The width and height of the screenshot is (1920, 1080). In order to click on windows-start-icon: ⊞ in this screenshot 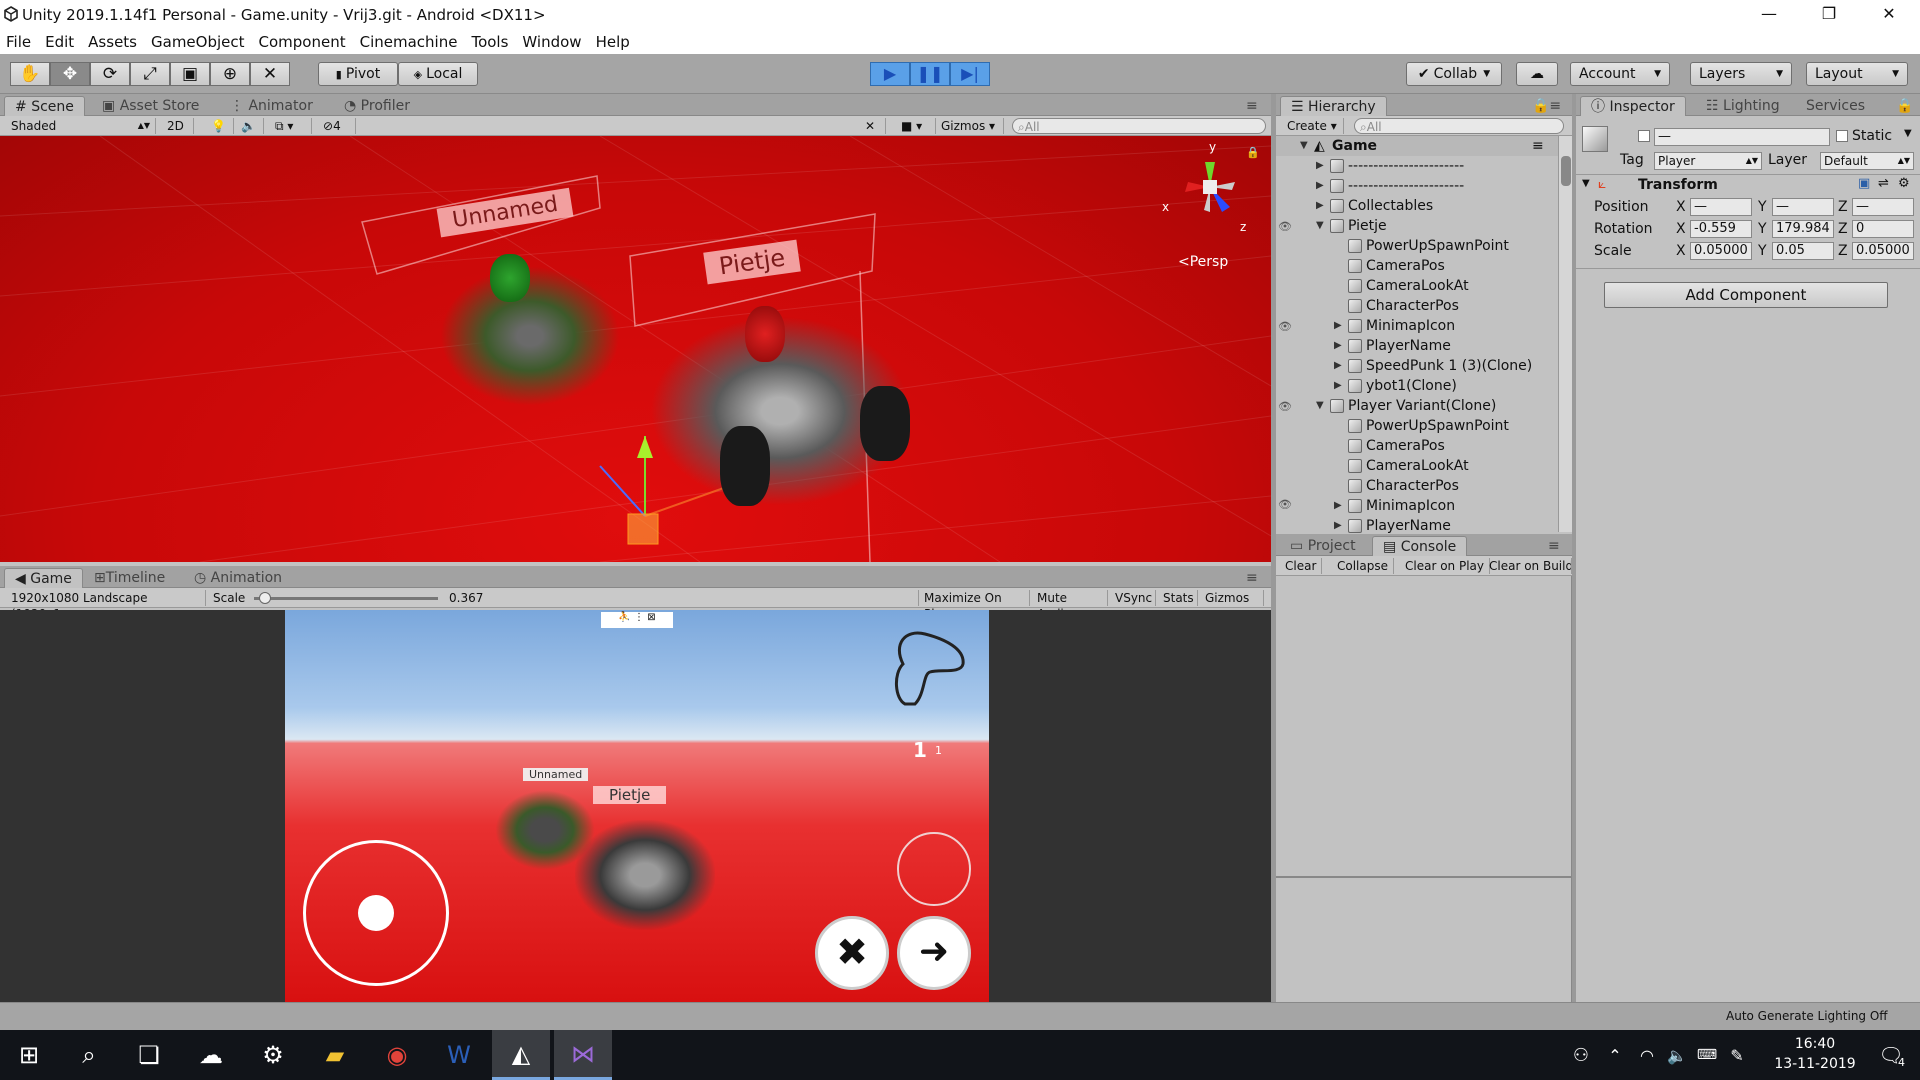, I will do `click(29, 1055)`.